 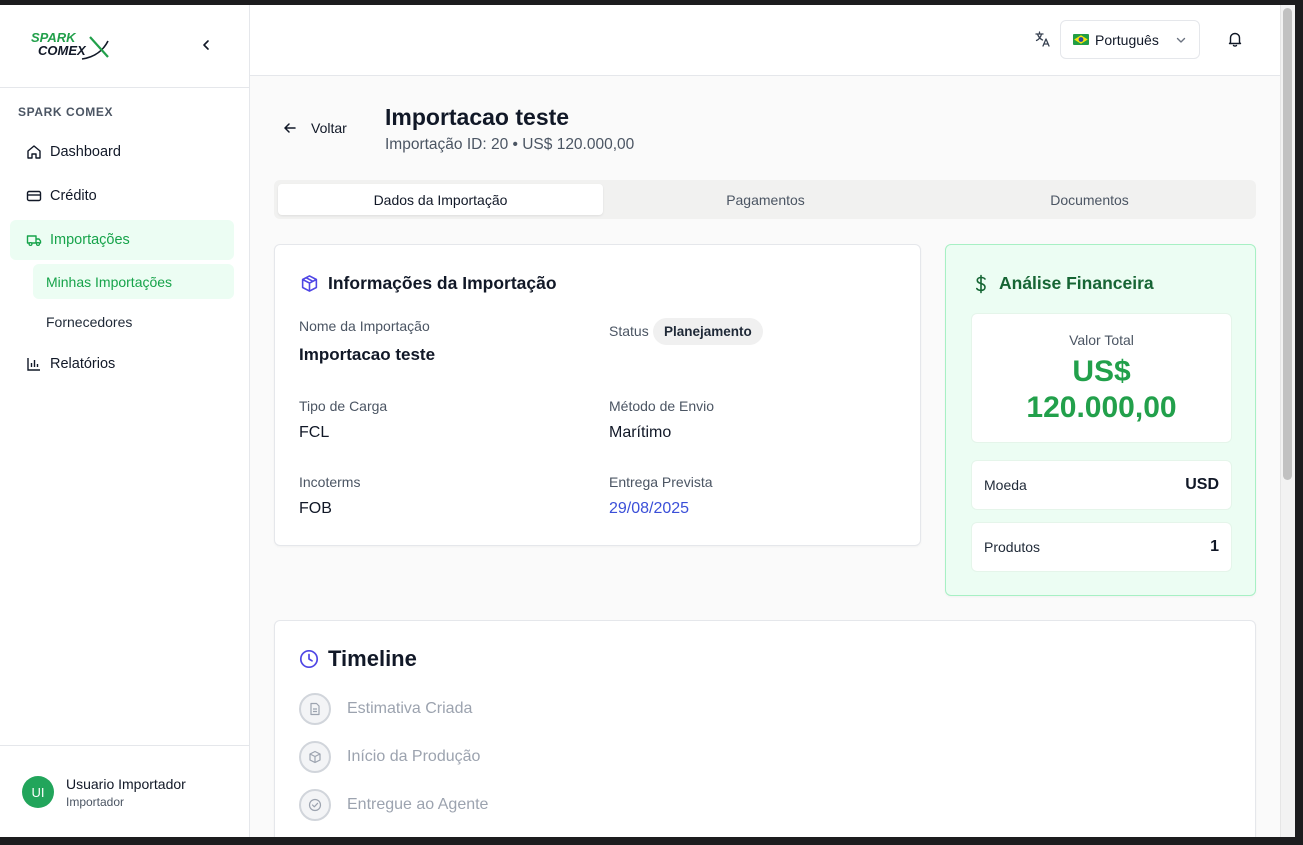 I want to click on incoterms-label: Incoterms, so click(x=330, y=482).